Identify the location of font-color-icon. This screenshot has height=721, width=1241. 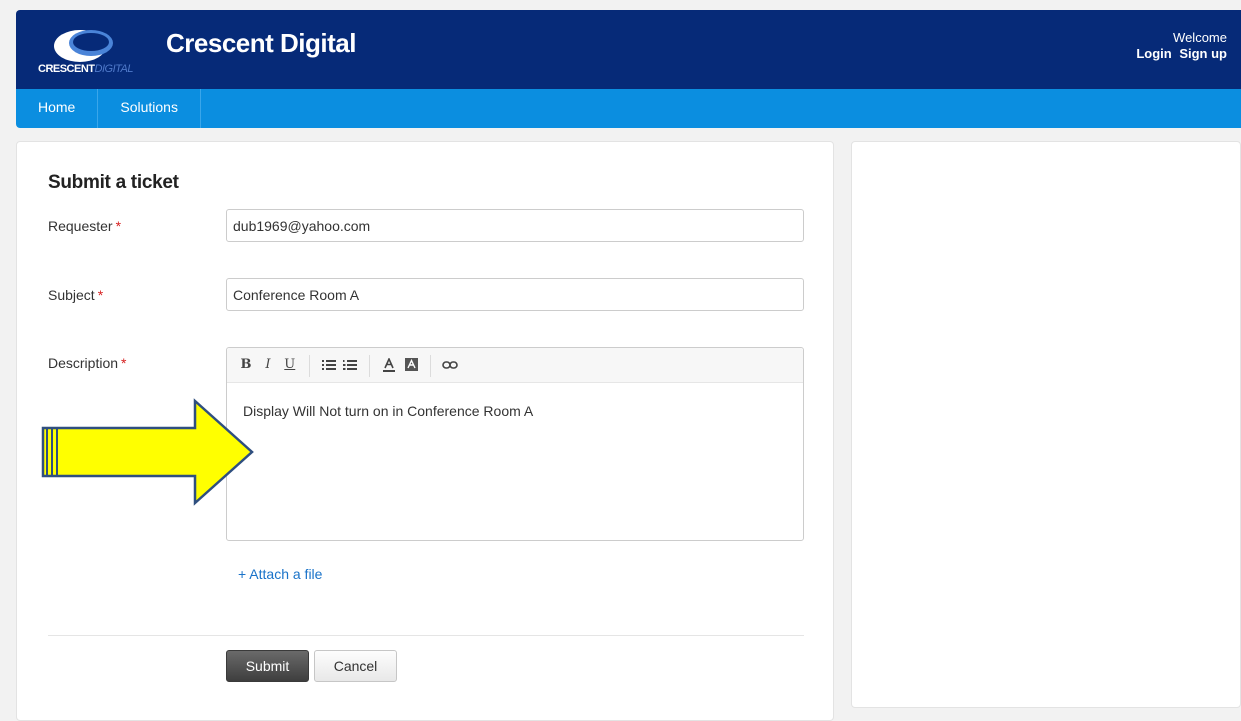
(389, 365).